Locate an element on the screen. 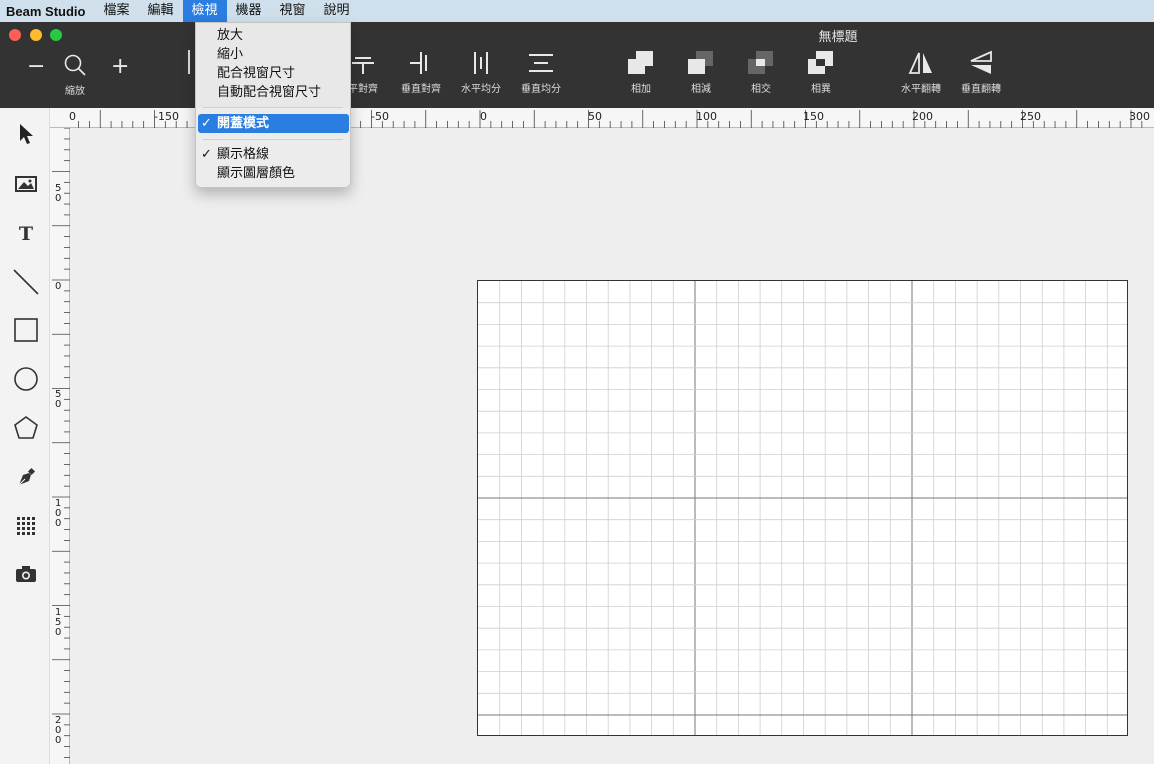 This screenshot has width=1154, height=764. menu-item-fit-window: 配合視窗尺寸 is located at coordinates (273, 73).